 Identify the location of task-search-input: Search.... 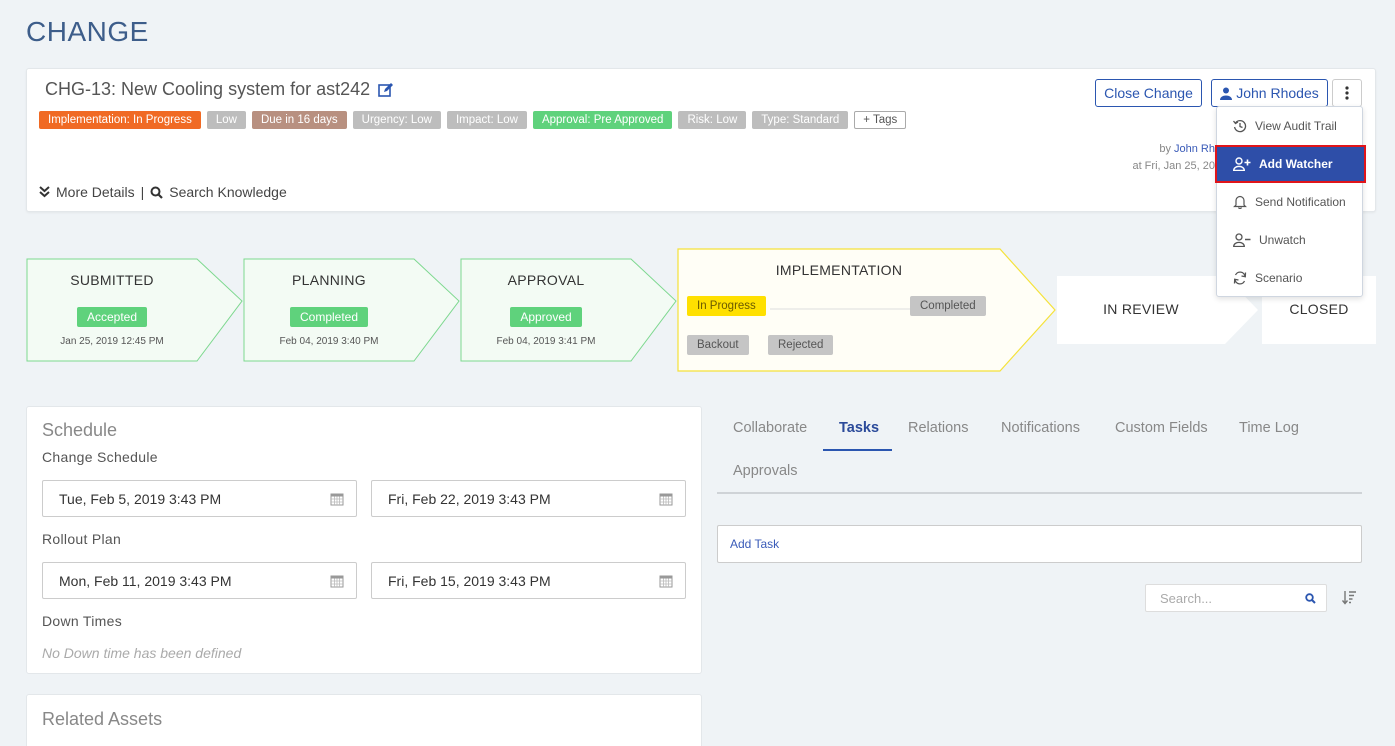
(1236, 598).